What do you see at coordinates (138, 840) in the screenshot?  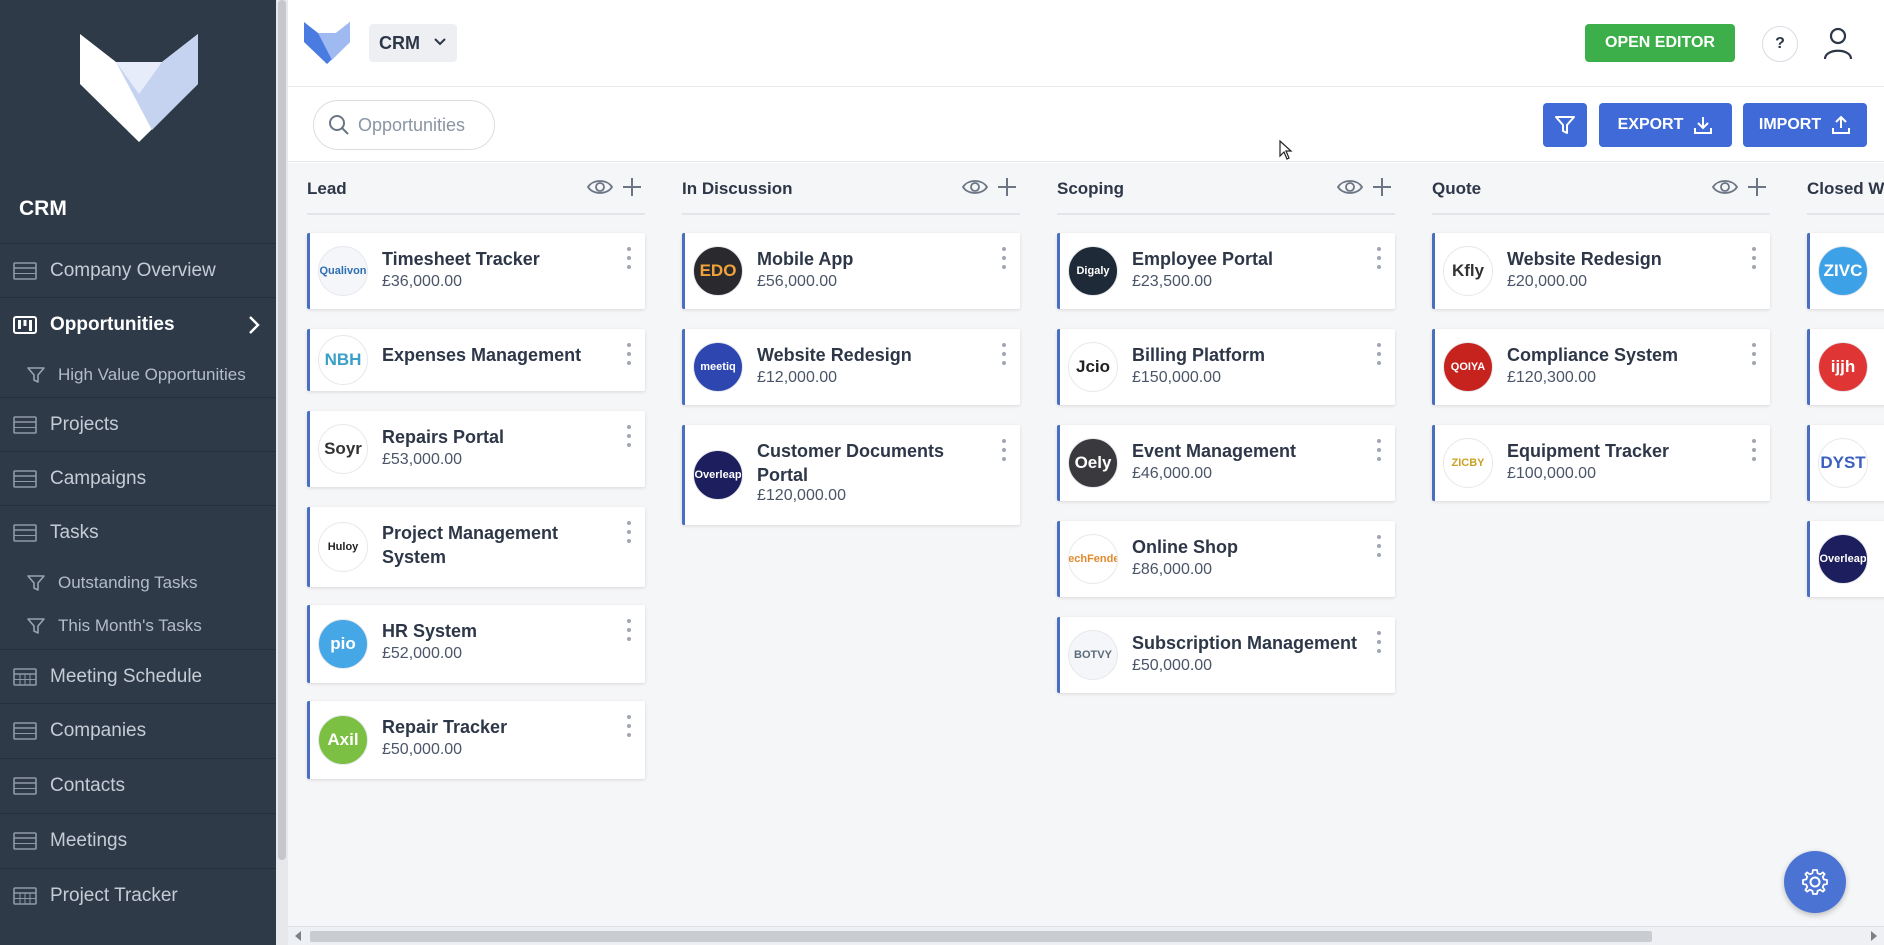 I see `sidebar-item-meetings: Meetings` at bounding box center [138, 840].